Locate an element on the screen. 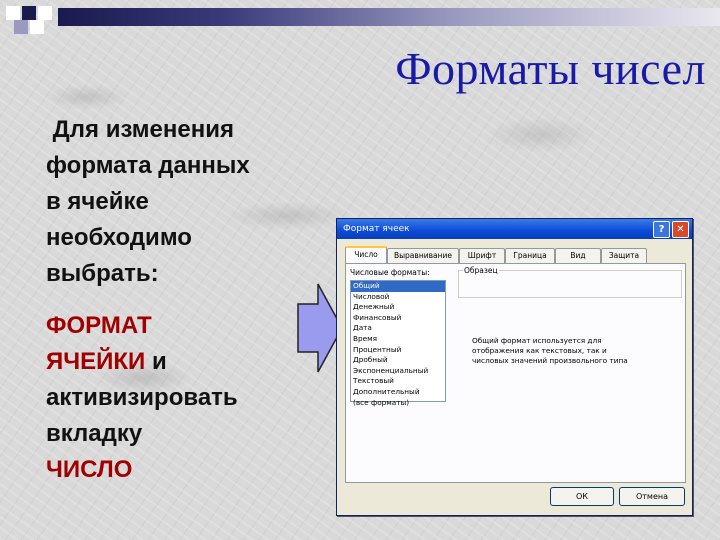  list-item: Процентный is located at coordinates (398, 350).